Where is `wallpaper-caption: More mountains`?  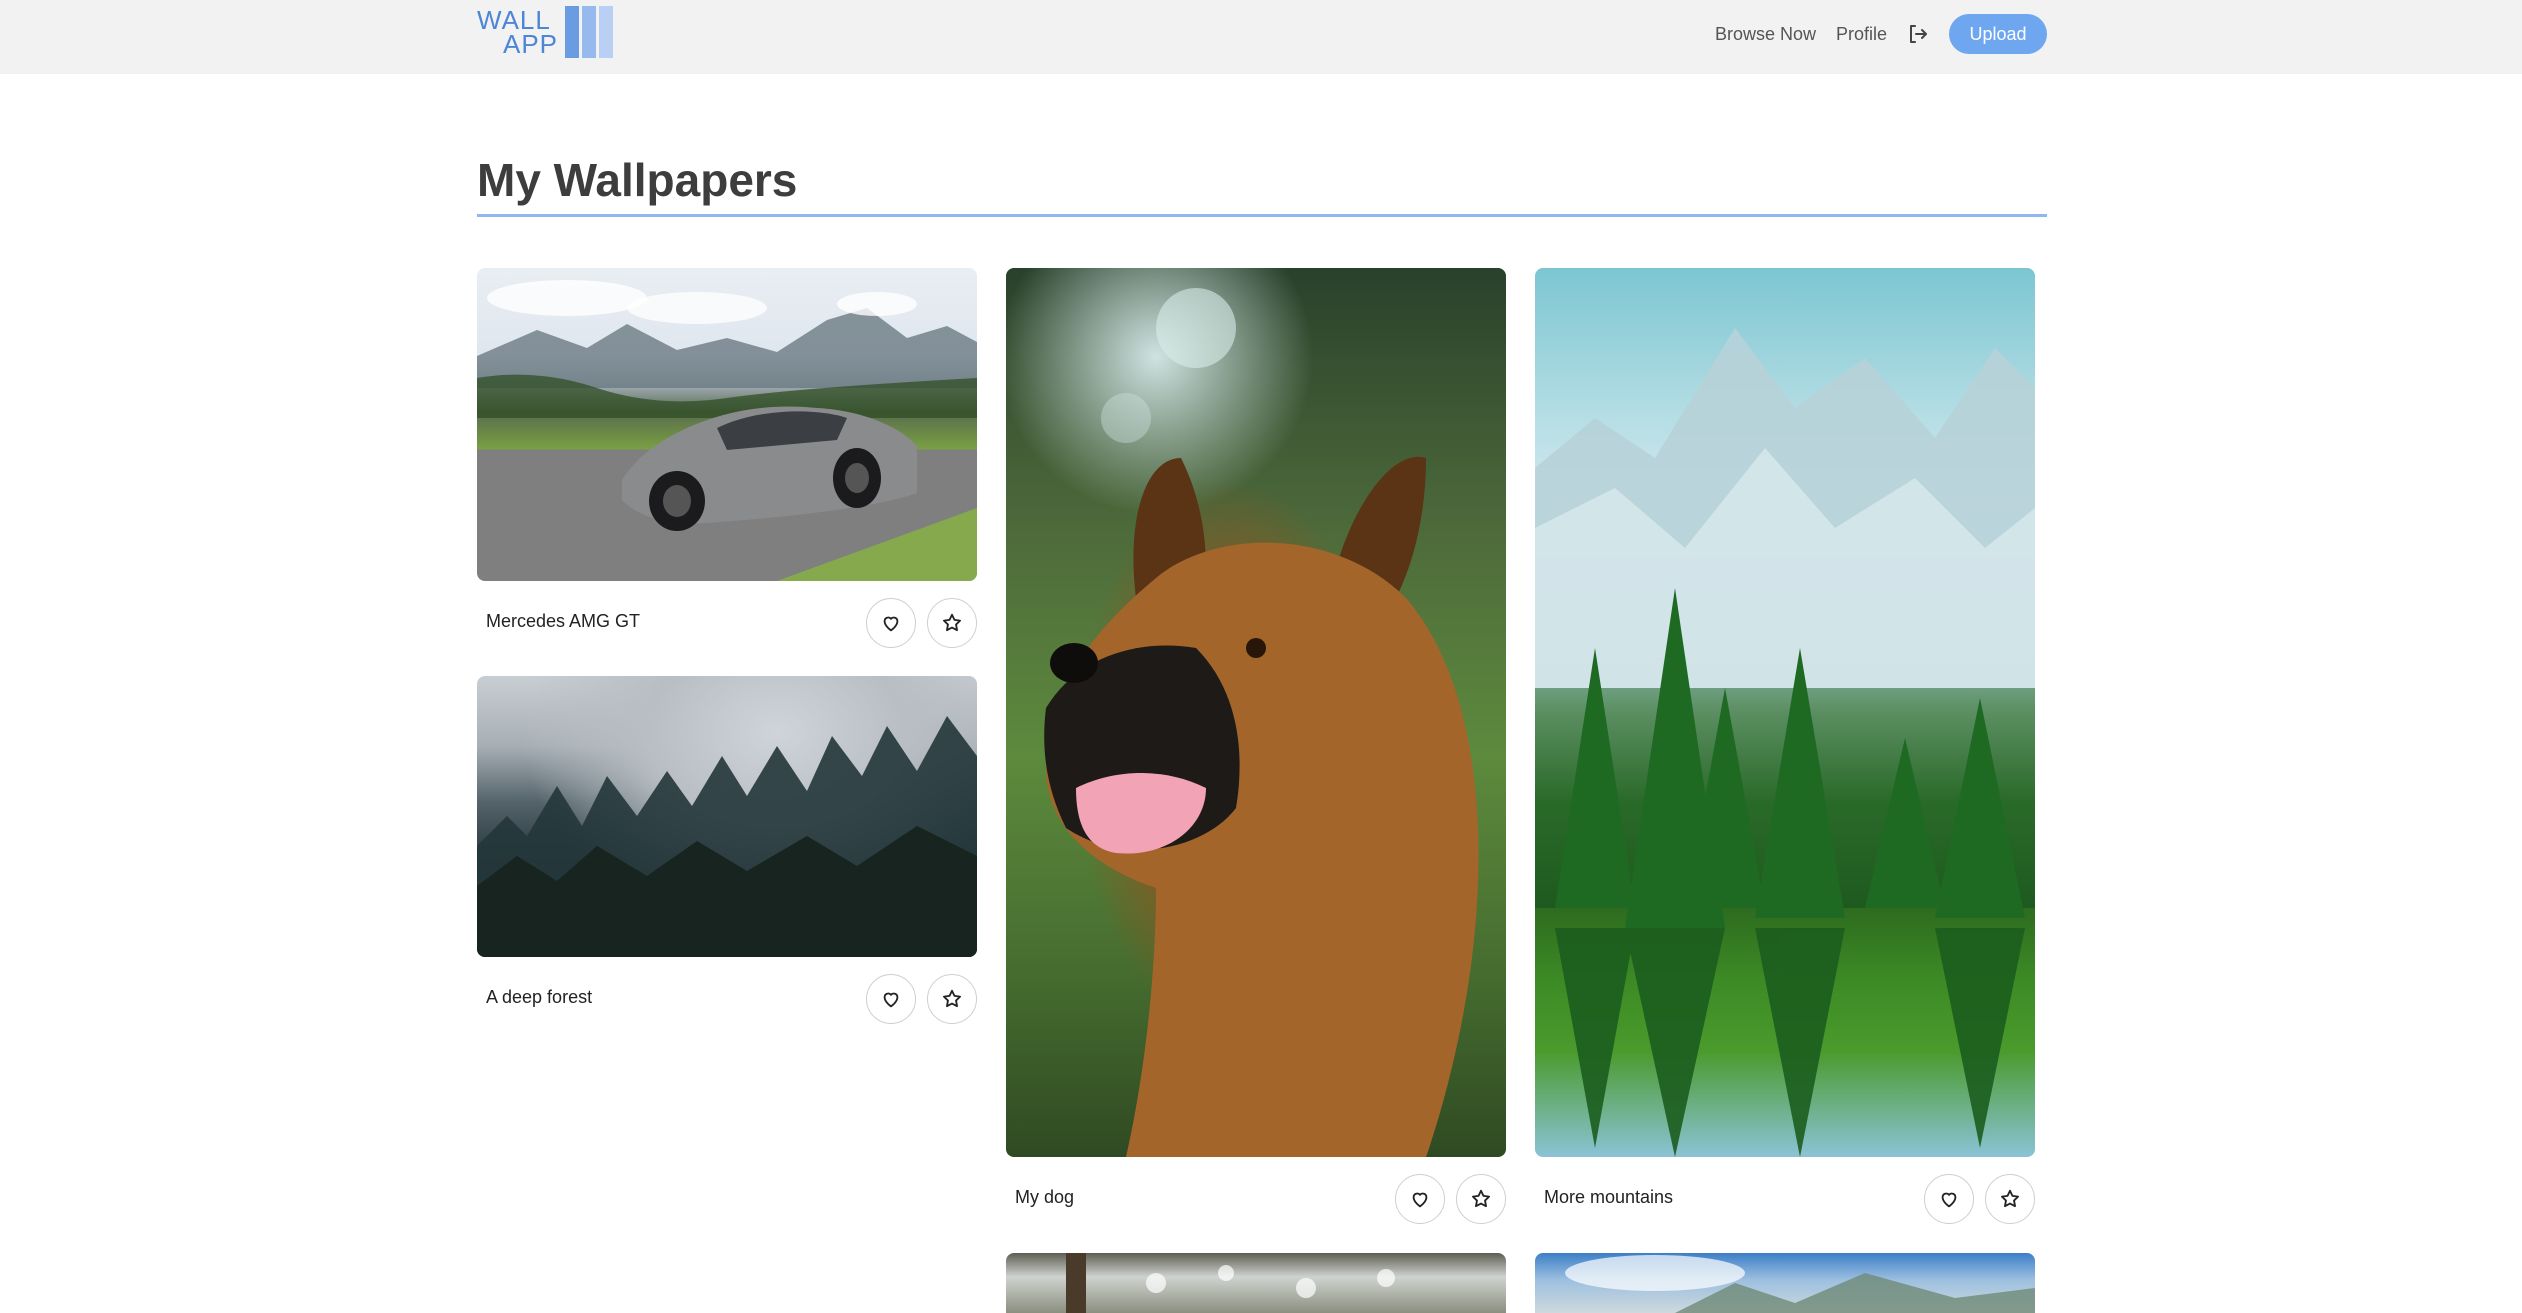 wallpaper-caption: More mountains is located at coordinates (1609, 1197).